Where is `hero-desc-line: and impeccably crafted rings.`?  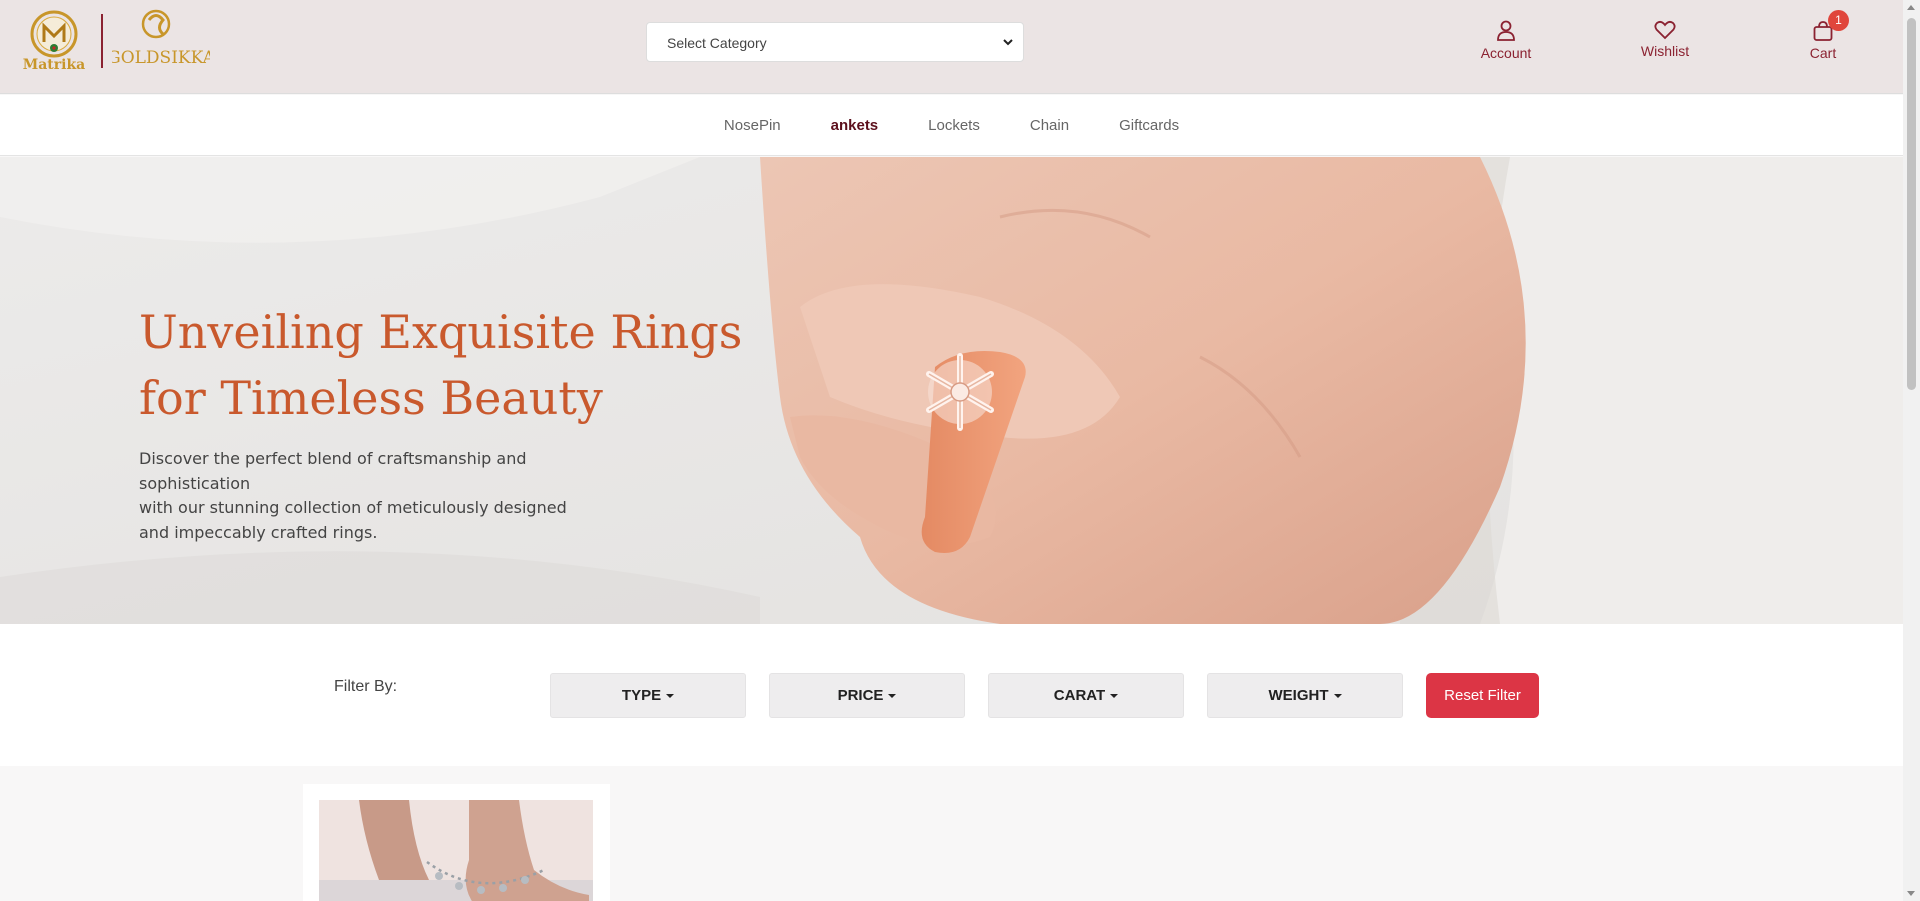 hero-desc-line: and impeccably crafted rings. is located at coordinates (258, 532).